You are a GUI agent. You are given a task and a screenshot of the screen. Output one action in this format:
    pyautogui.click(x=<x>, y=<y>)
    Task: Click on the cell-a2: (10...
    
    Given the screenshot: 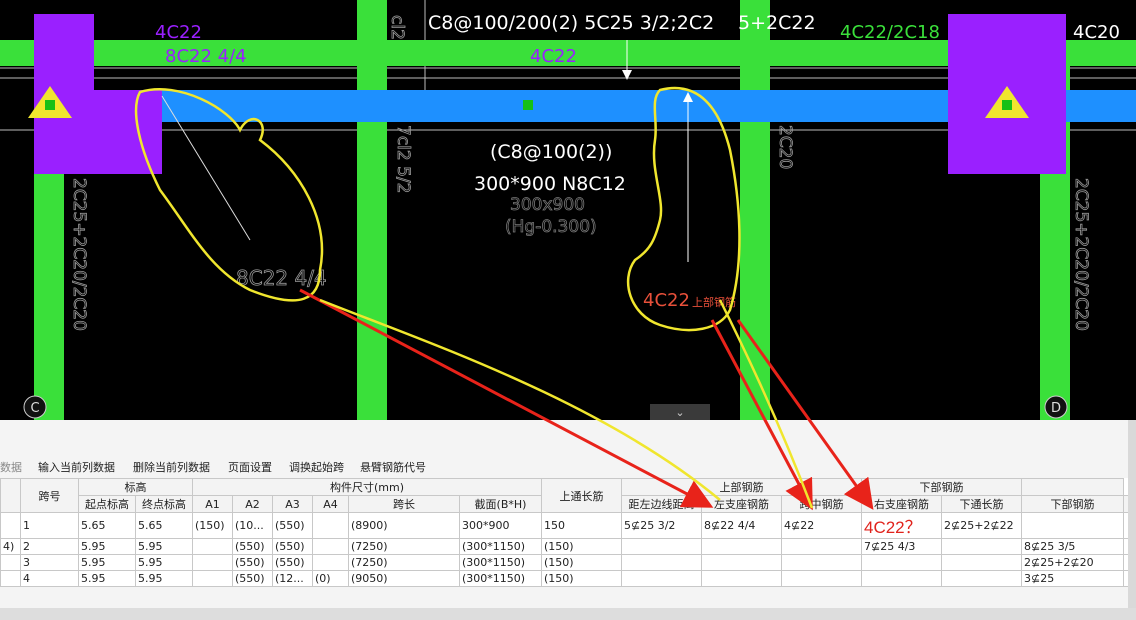 What is the action you would take?
    pyautogui.click(x=252, y=525)
    